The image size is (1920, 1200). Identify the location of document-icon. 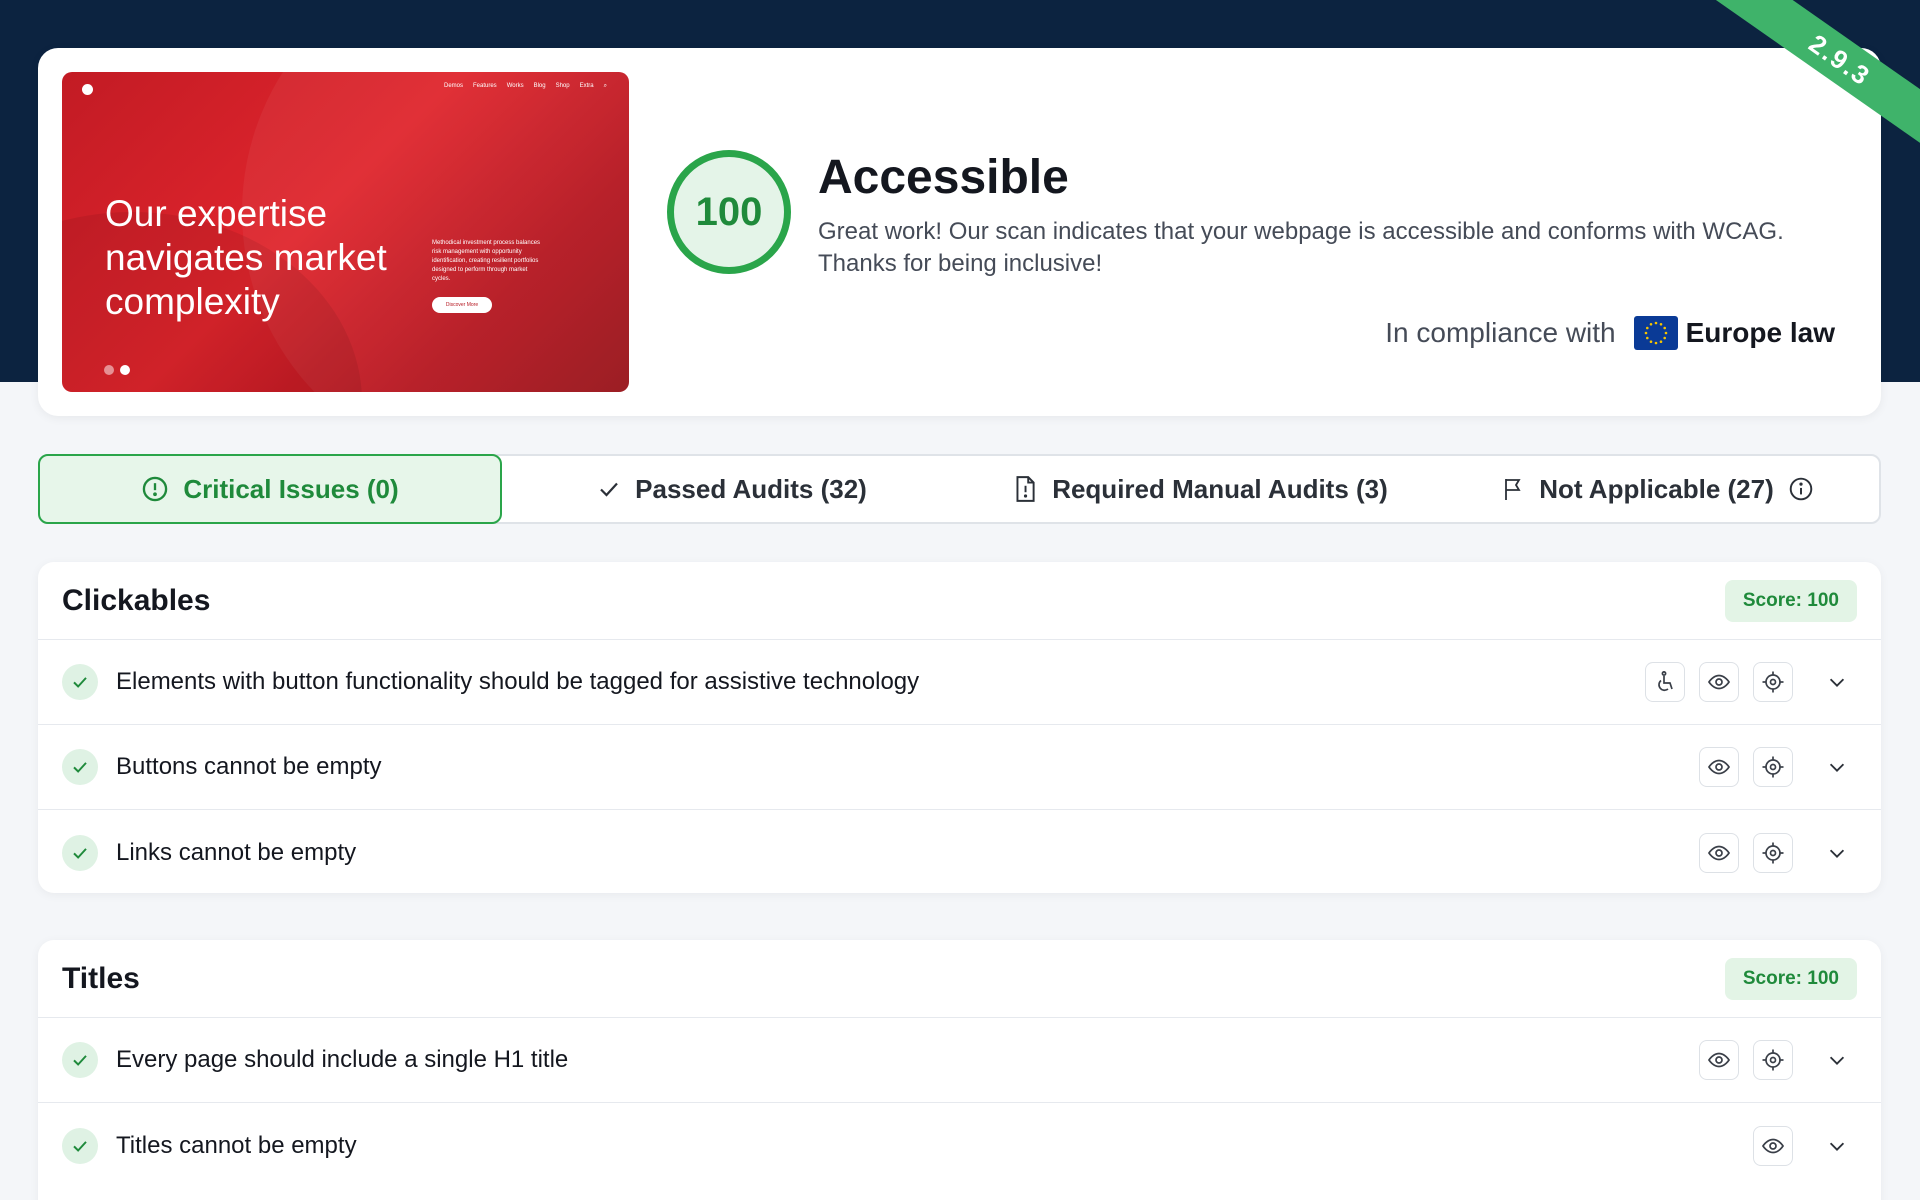
(1025, 489).